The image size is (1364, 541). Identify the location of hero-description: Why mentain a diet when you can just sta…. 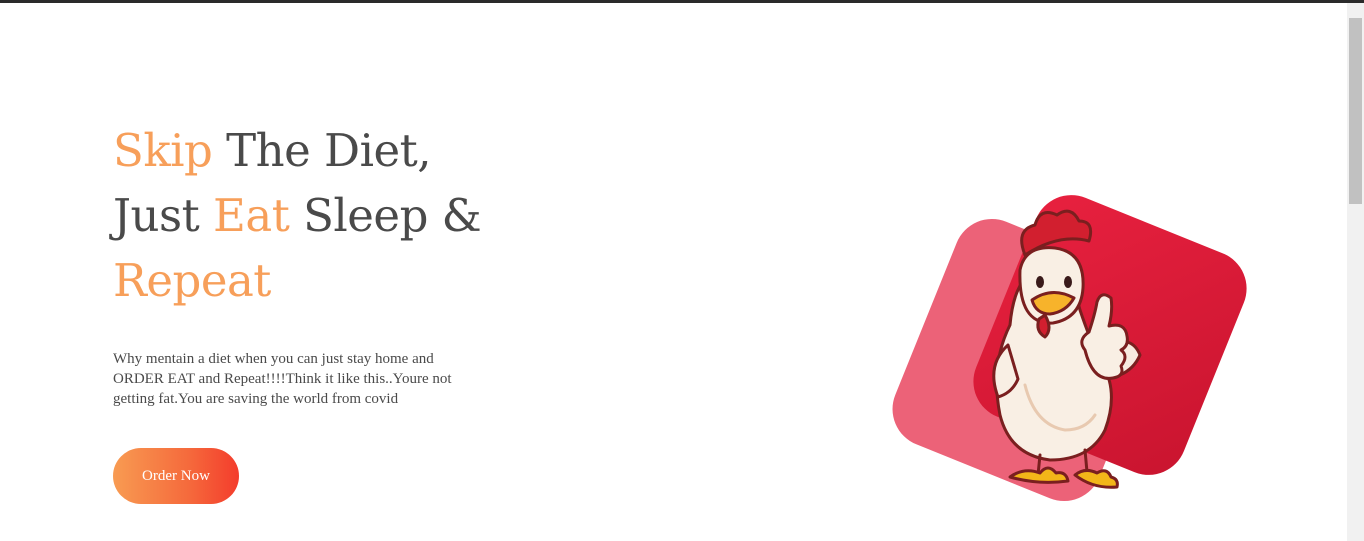
(282, 379).